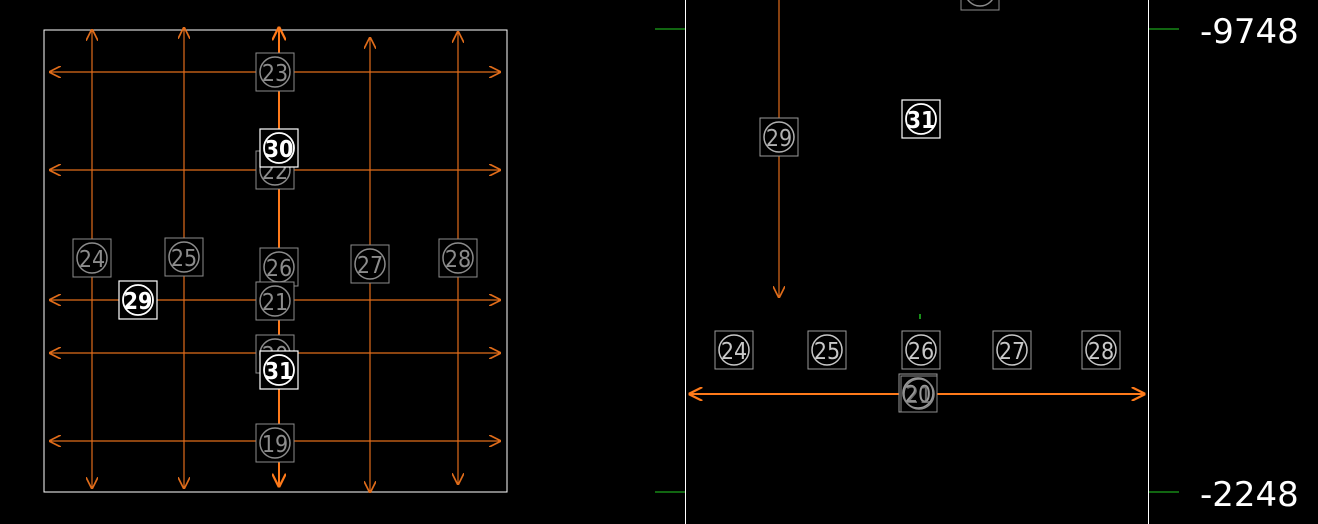 Image resolution: width=1318 pixels, height=524 pixels. I want to click on grid-label-text: 19, so click(275, 445).